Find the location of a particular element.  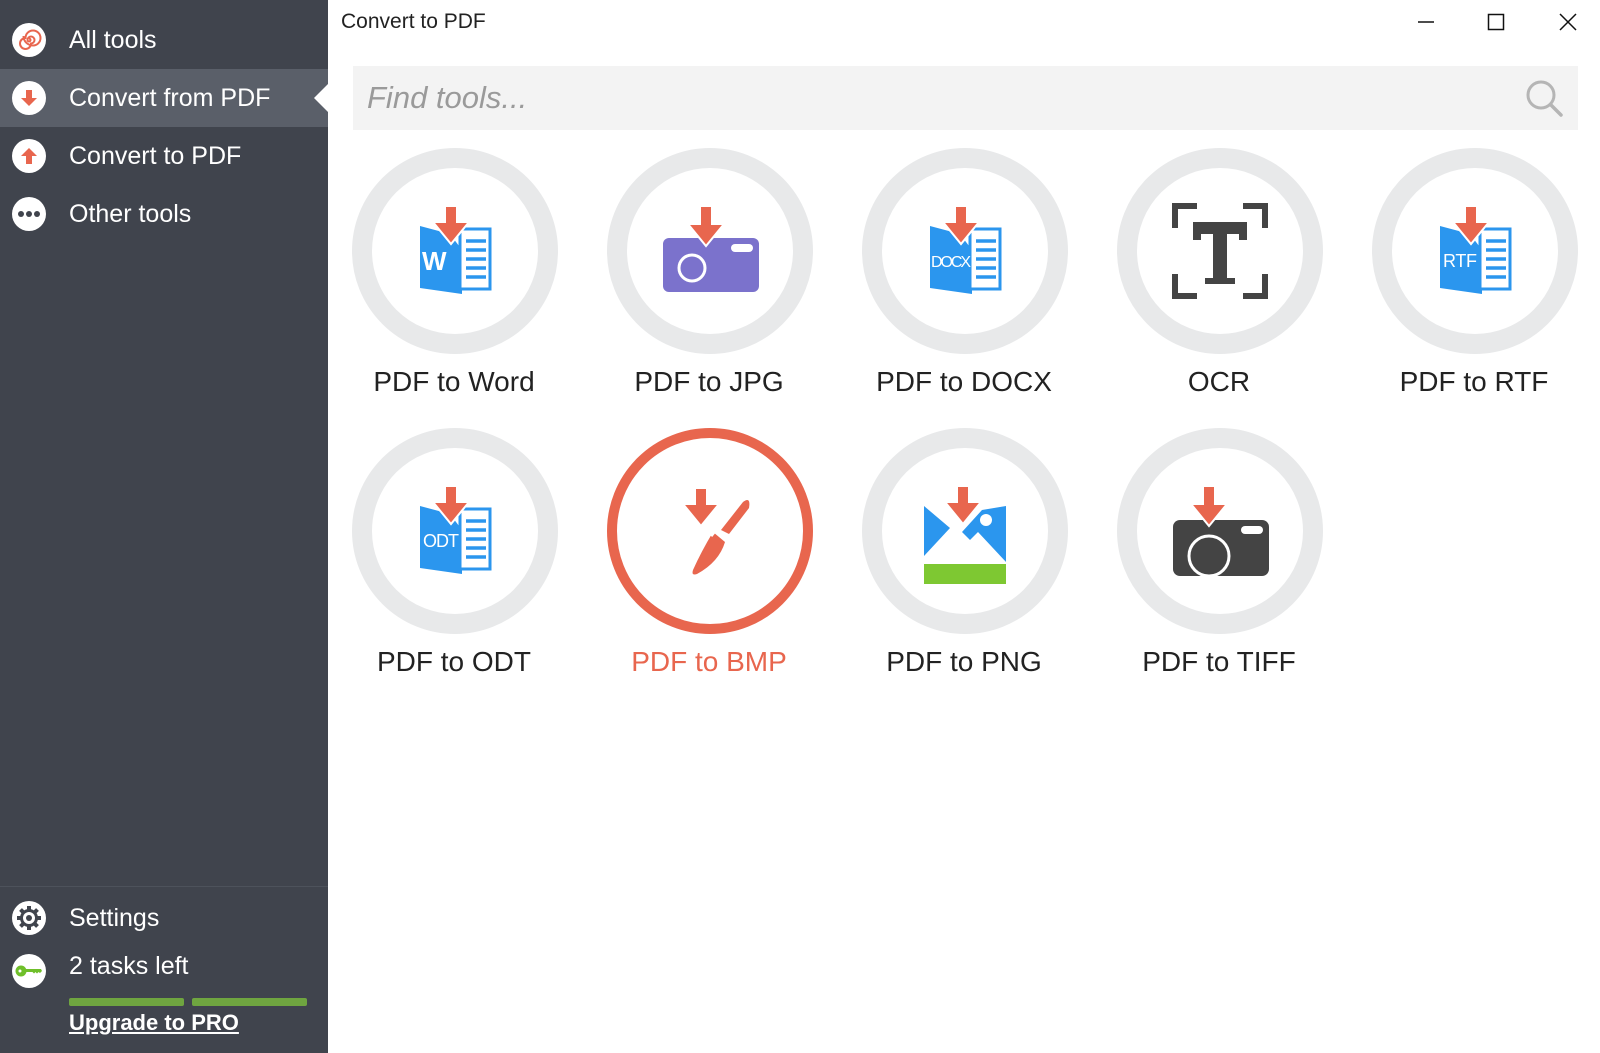

minimize-icon is located at coordinates (1426, 22).